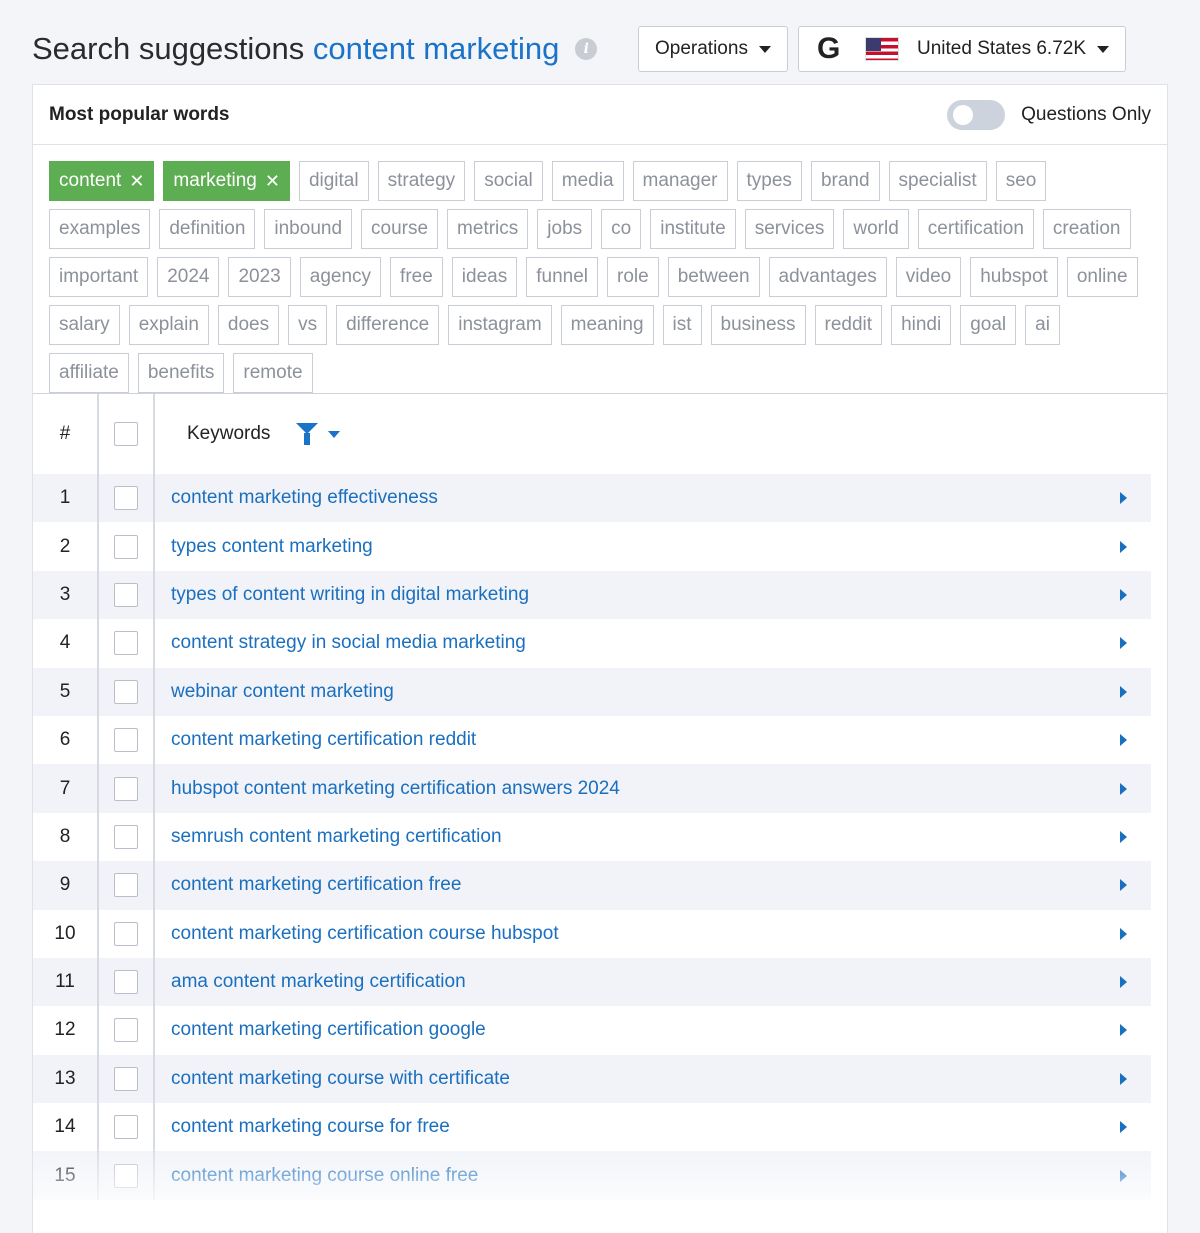 The width and height of the screenshot is (1200, 1233). Describe the element at coordinates (333, 181) in the screenshot. I see `word-tag: digital` at that location.